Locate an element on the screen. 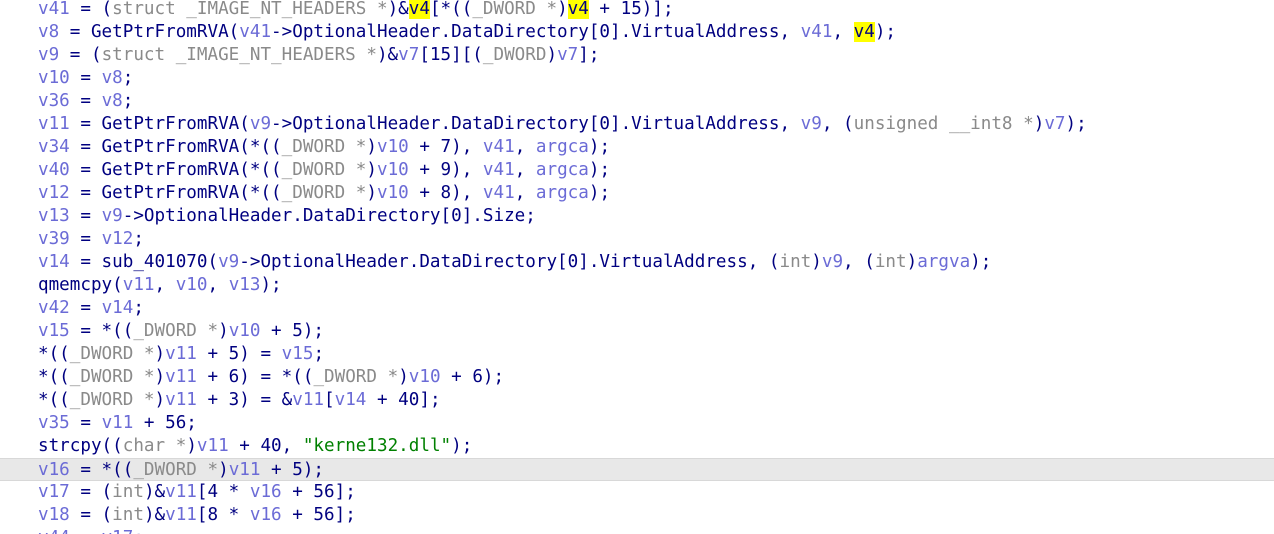 This screenshot has width=1274, height=534. variable-token: v40 is located at coordinates (54, 170).